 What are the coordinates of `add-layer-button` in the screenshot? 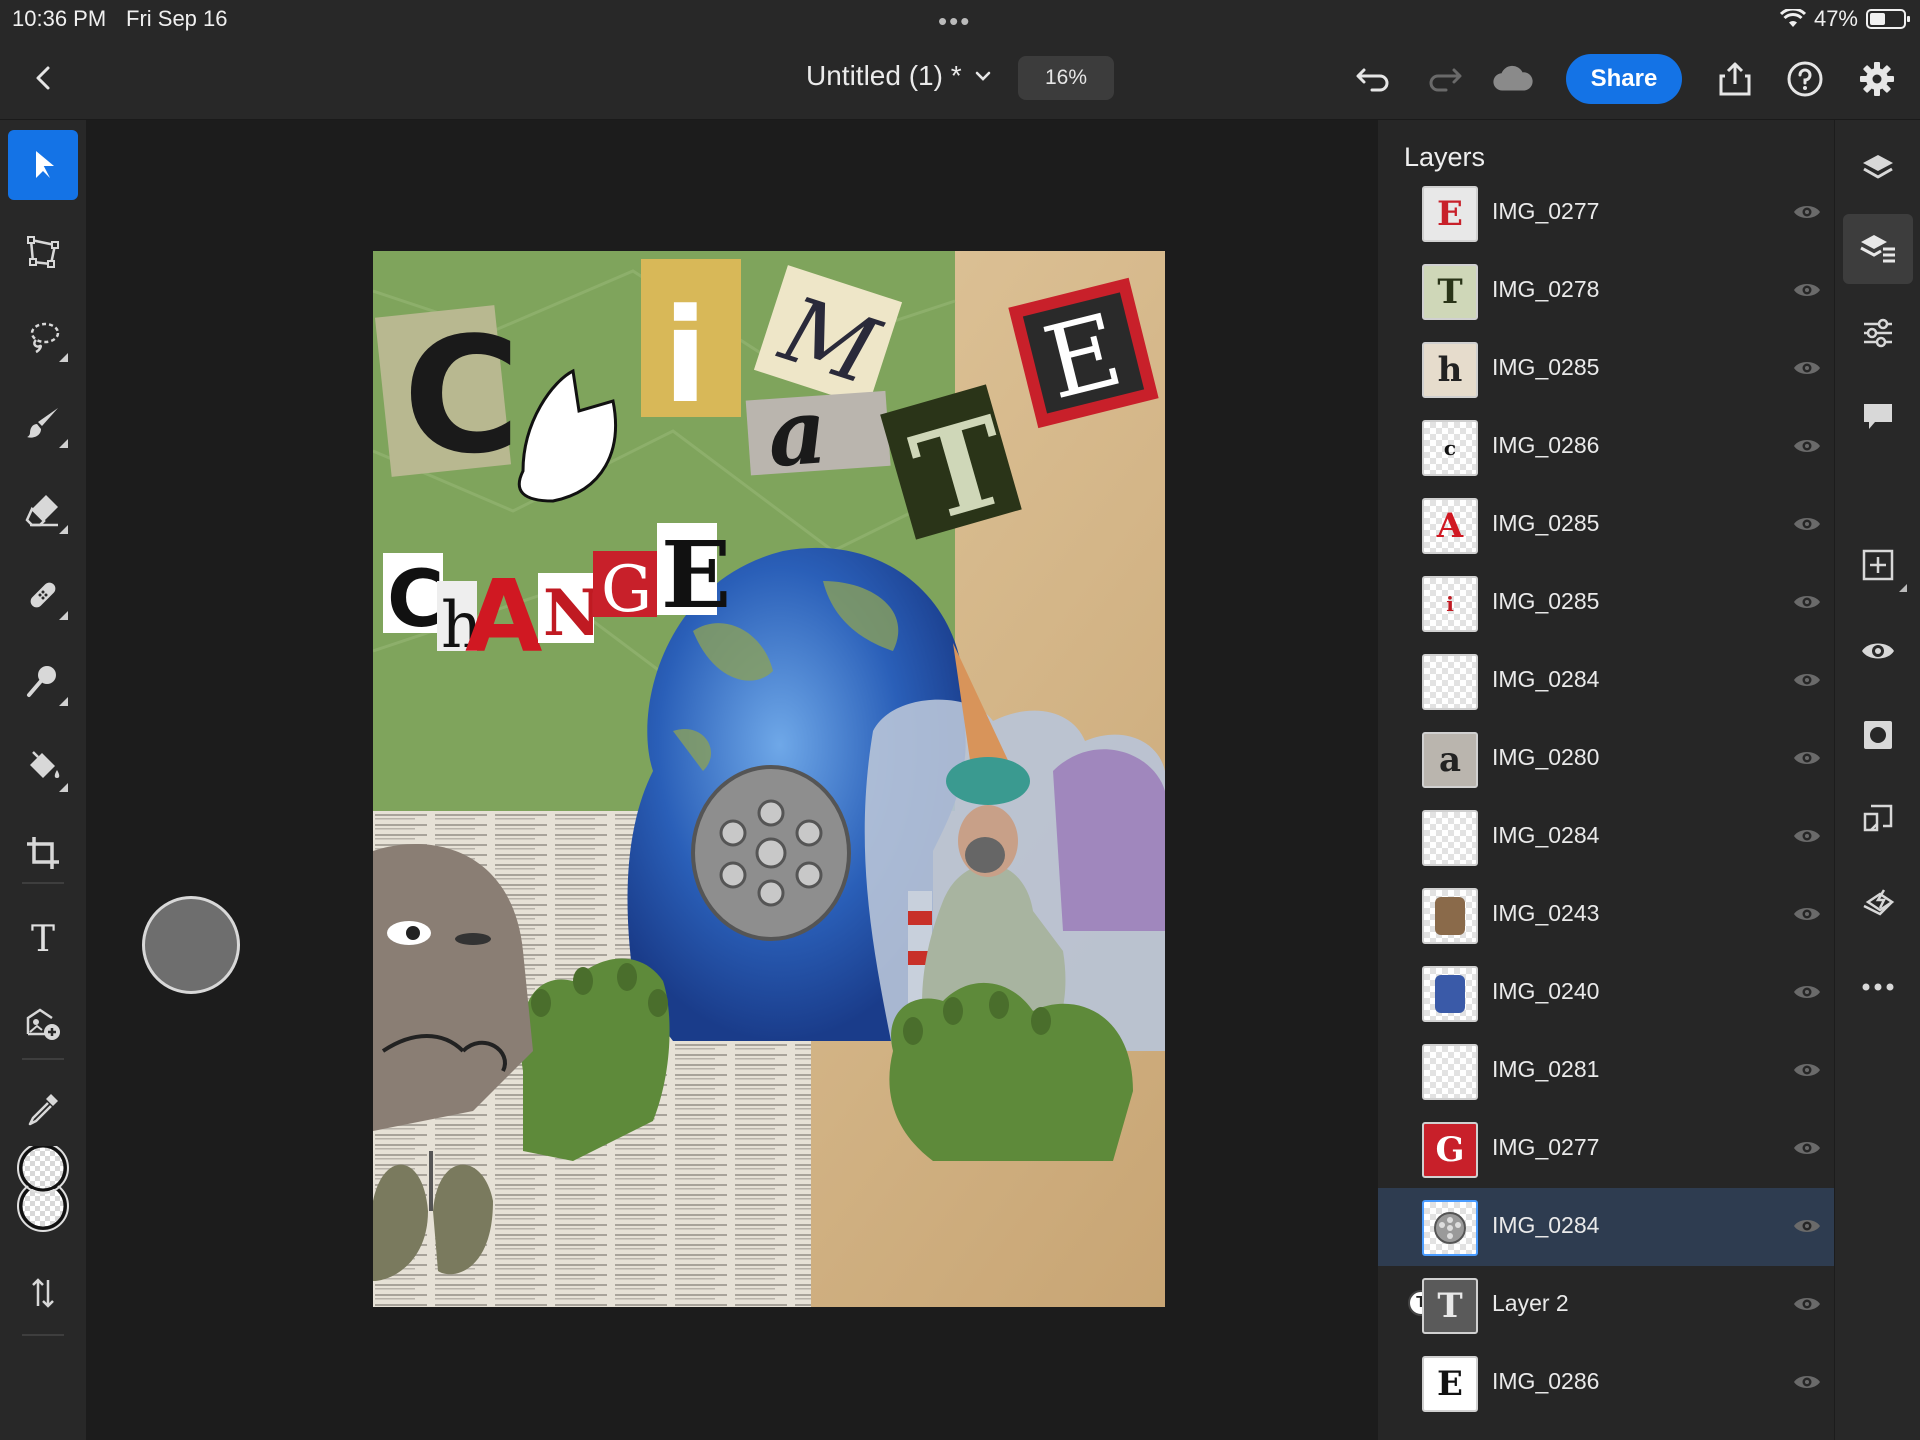 It's located at (1878, 565).